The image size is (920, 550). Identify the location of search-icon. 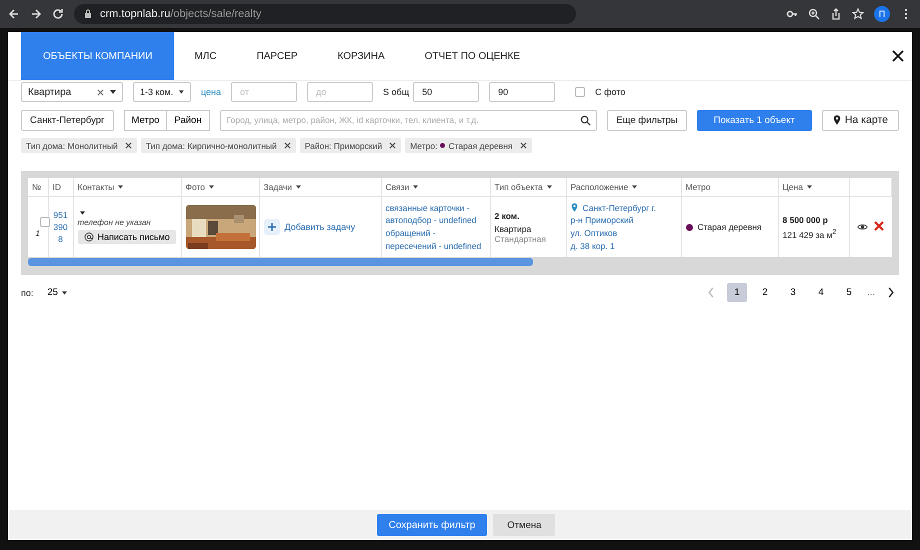
(586, 120).